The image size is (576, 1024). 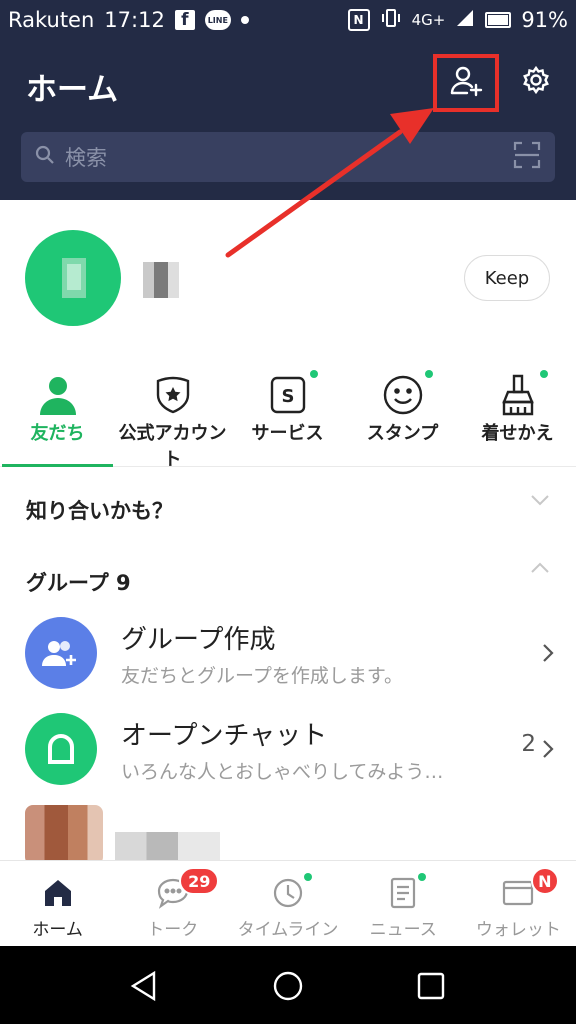 I want to click on search-bar: 検索, so click(x=288, y=157).